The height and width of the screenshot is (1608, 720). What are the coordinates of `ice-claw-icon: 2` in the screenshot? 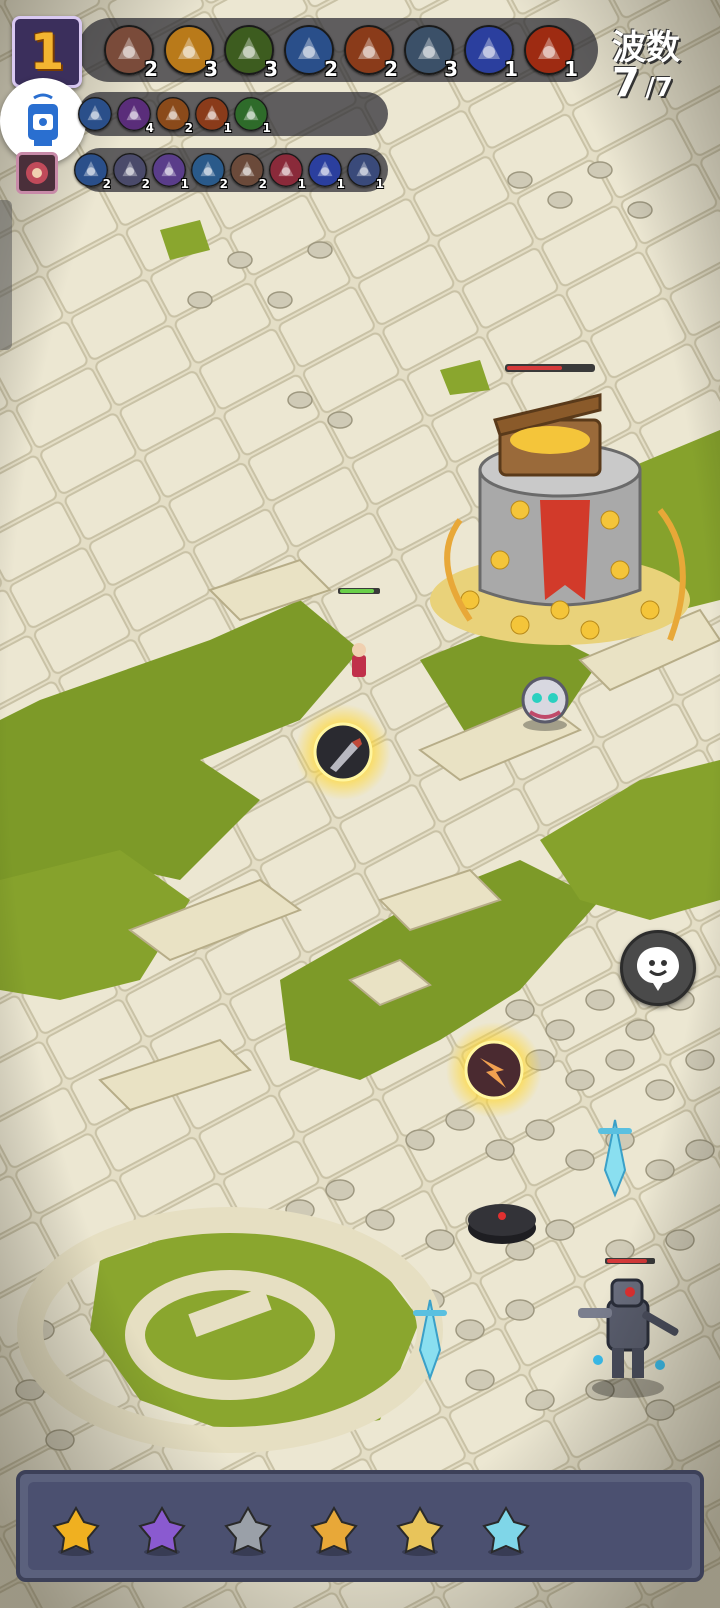 It's located at (92, 172).